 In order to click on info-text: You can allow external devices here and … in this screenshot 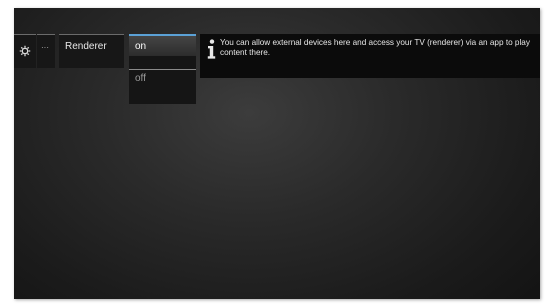, I will do `click(375, 47)`.